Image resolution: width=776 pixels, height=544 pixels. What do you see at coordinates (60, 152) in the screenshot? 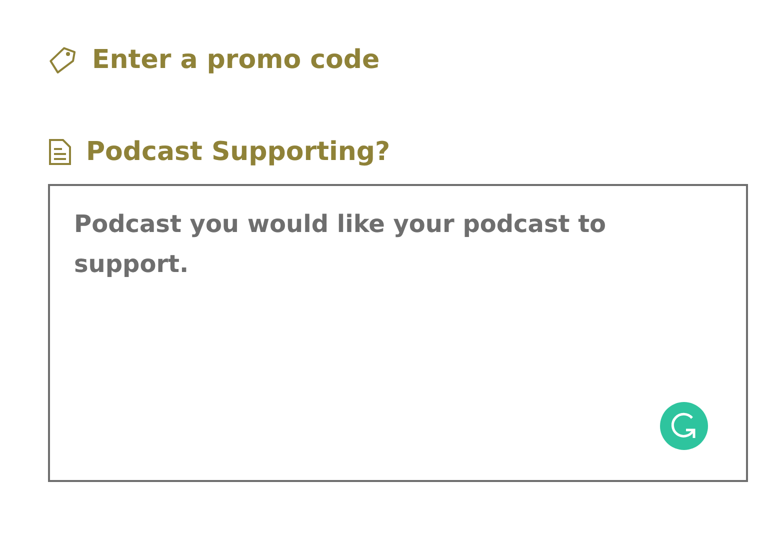
I see `document-icon` at bounding box center [60, 152].